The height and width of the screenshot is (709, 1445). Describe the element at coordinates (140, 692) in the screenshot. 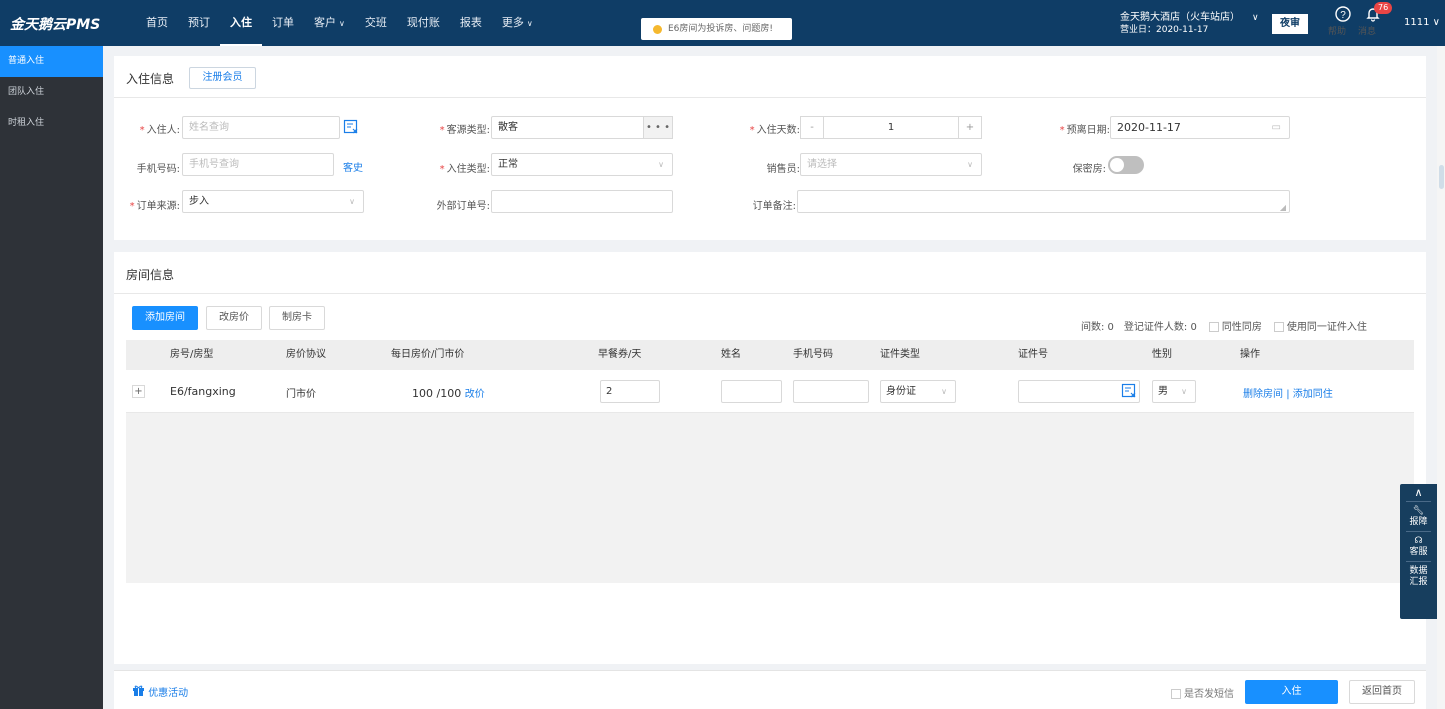

I see `gift-icon` at that location.